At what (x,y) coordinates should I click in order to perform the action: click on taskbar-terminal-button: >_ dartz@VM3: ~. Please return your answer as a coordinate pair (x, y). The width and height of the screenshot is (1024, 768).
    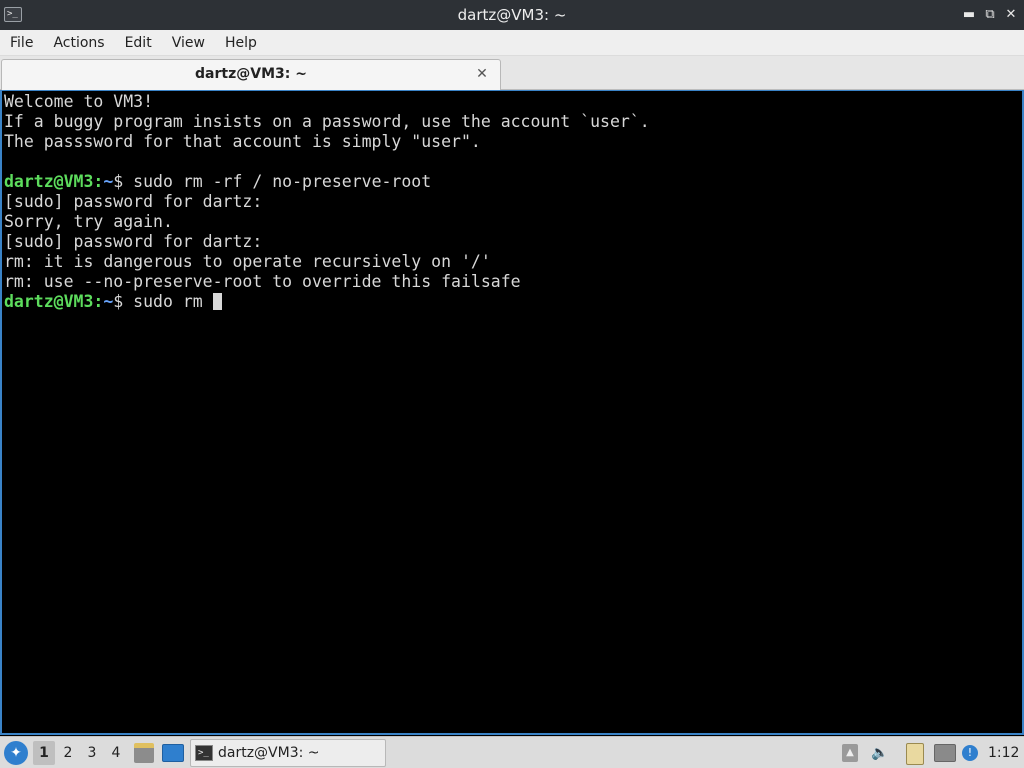
    Looking at the image, I should click on (288, 753).